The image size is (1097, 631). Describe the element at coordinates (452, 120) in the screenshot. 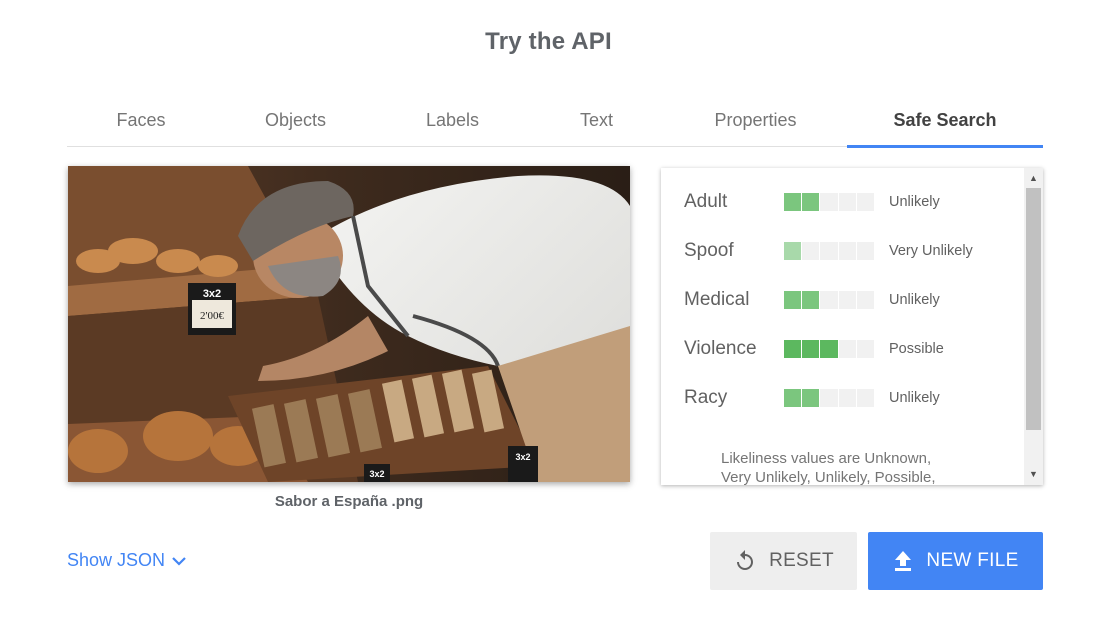

I see `tab-labels: Labels` at that location.